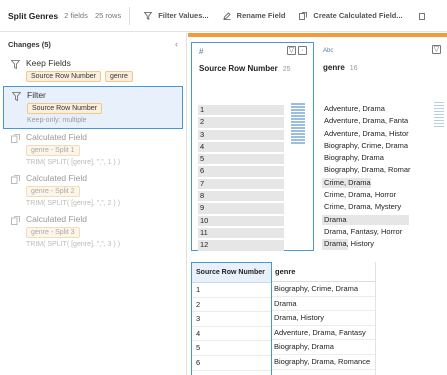 Image resolution: width=447 pixels, height=375 pixels. I want to click on profile-value-row: 6, so click(241, 171).